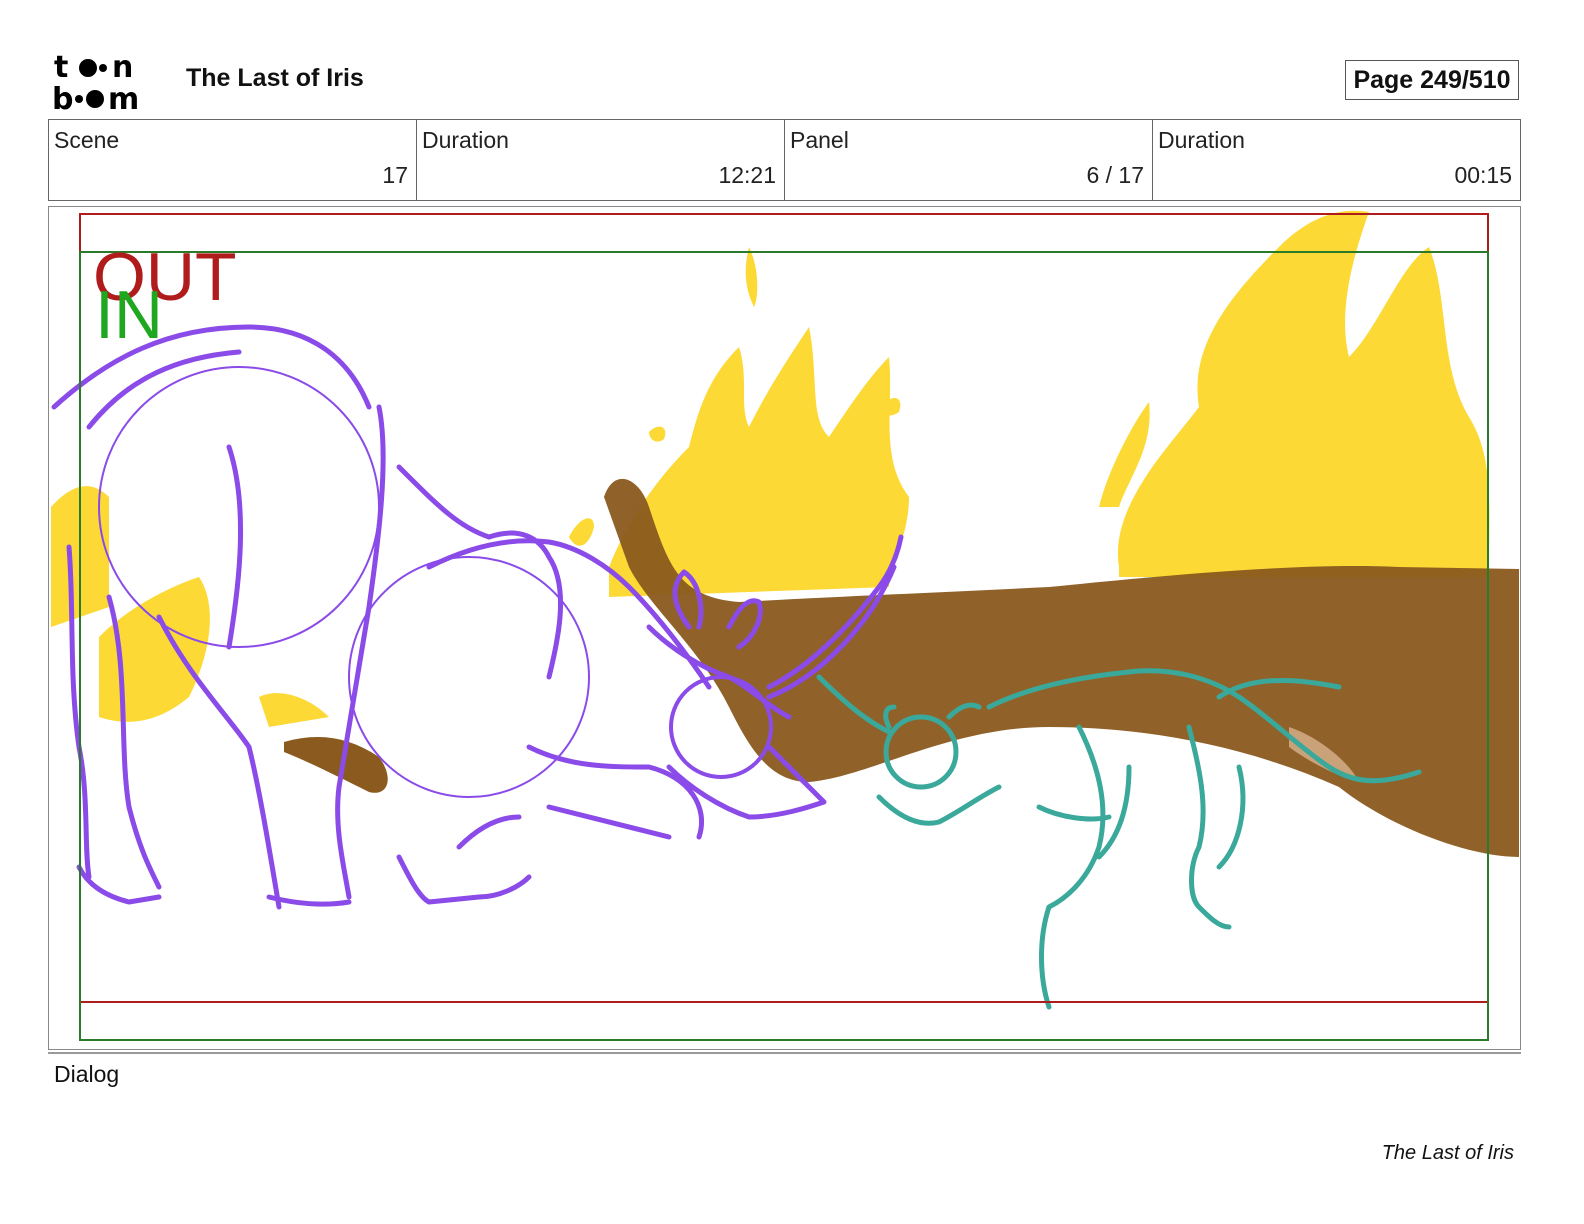 Image resolution: width=1584 pixels, height=1224 pixels. I want to click on toon-boom-logo: t n b m, so click(95, 81).